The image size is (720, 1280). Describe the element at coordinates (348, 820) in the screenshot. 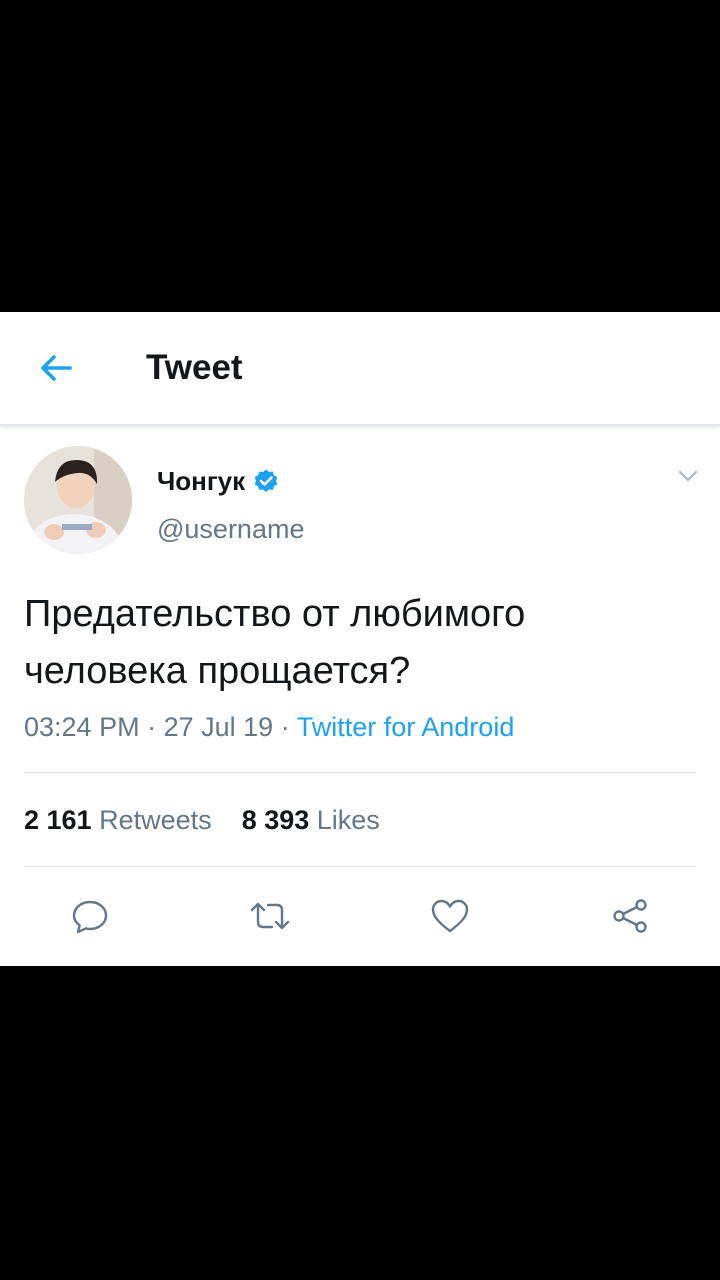

I see `likes-label: Likes` at that location.